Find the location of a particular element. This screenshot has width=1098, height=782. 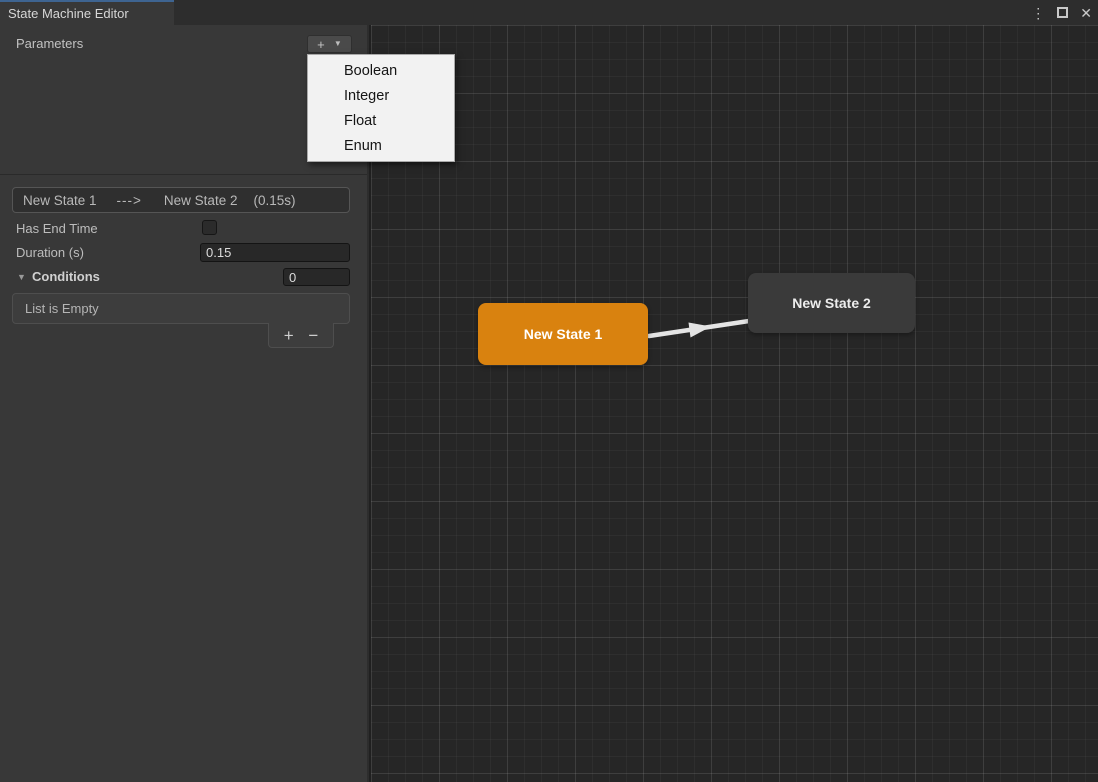

plus-icon: + is located at coordinates (321, 44).